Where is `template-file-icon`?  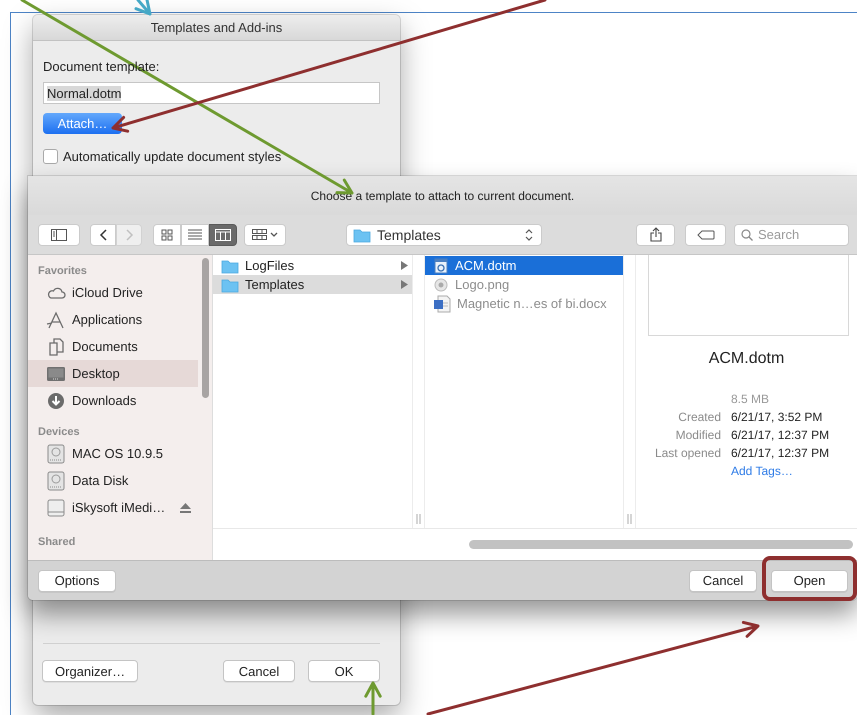 template-file-icon is located at coordinates (441, 266).